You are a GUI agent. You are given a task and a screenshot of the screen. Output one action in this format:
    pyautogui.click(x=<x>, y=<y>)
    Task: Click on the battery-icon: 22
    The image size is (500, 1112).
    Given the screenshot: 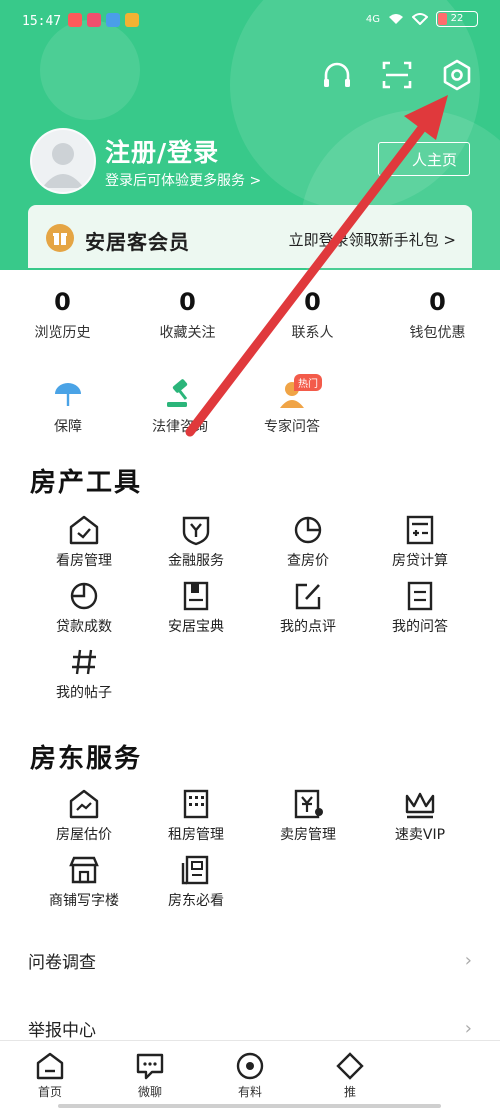 What is the action you would take?
    pyautogui.click(x=457, y=19)
    